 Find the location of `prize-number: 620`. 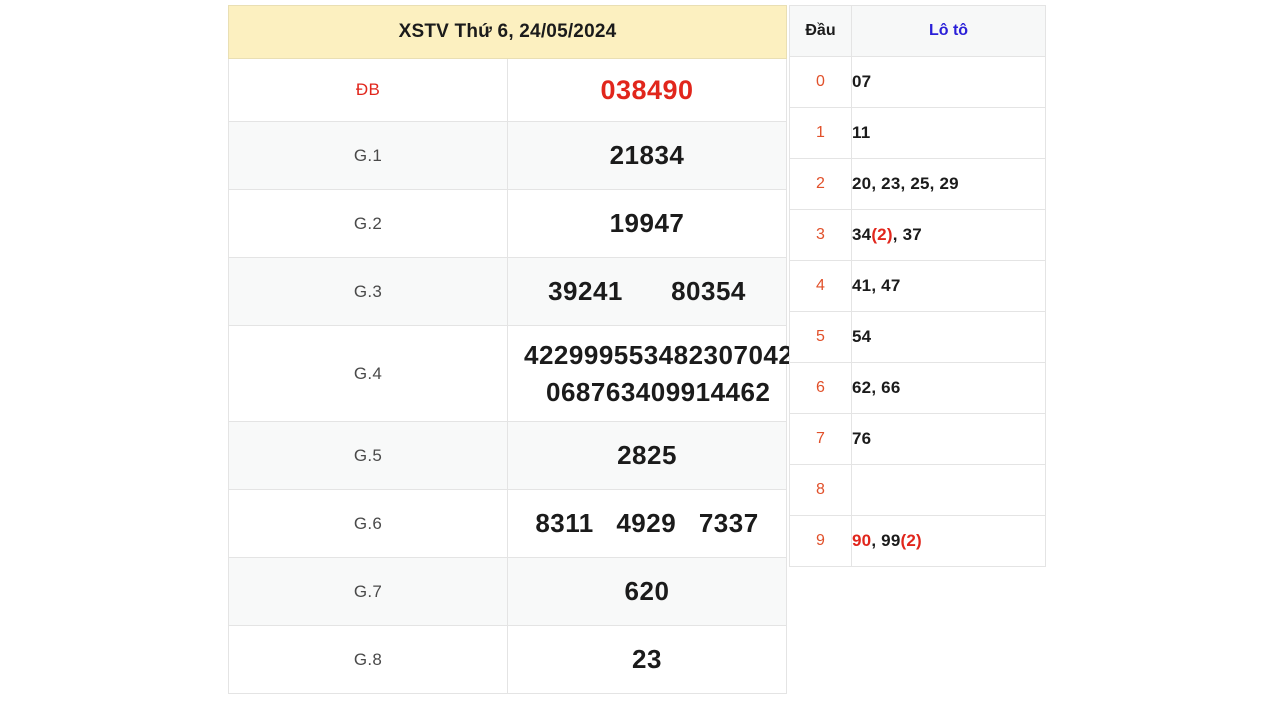

prize-number: 620 is located at coordinates (647, 591).